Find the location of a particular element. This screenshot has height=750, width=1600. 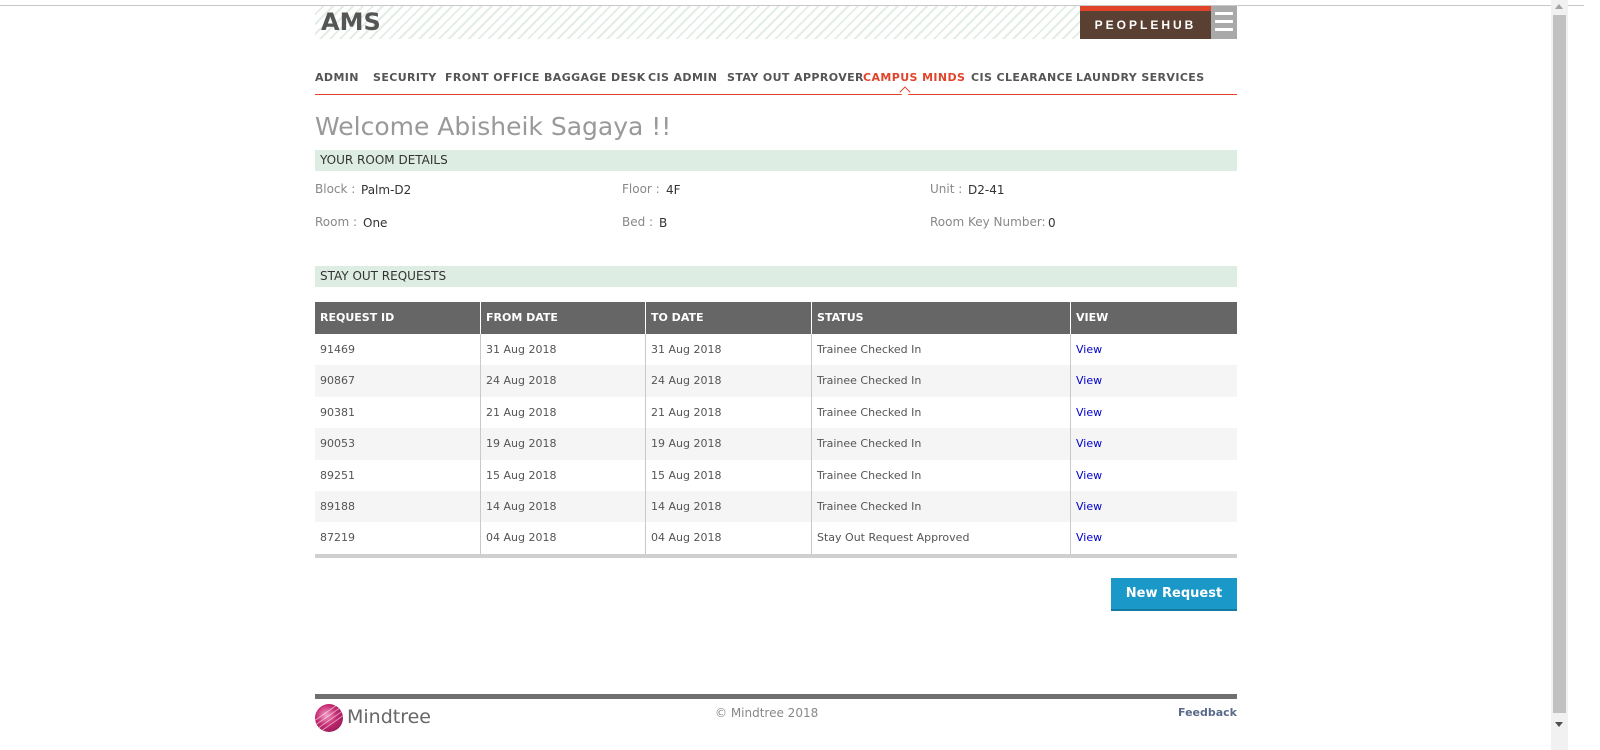

unit-value: D2-41 is located at coordinates (986, 190).